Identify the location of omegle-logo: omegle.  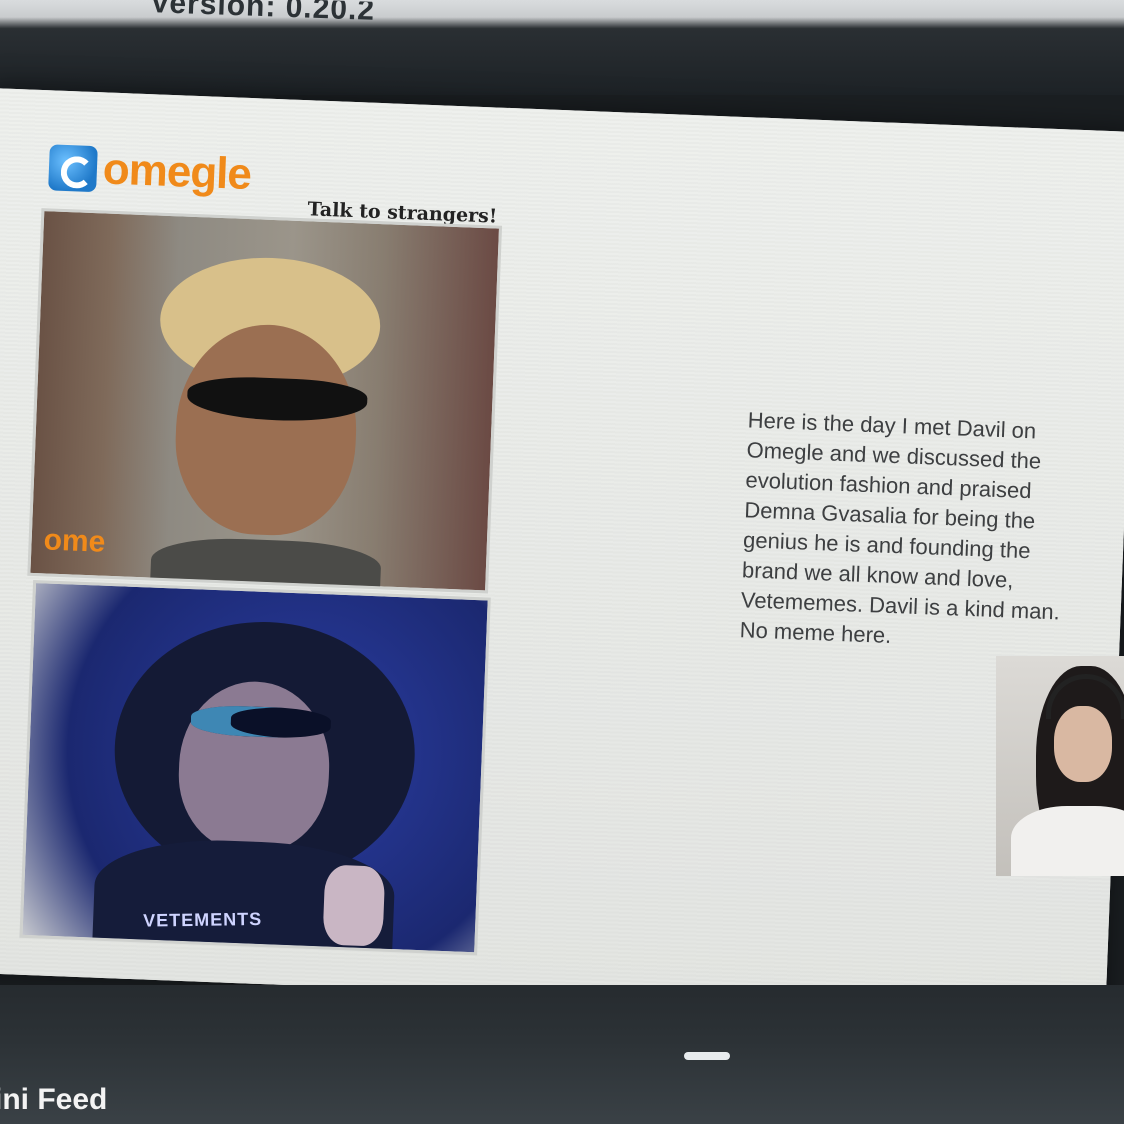
(150, 171).